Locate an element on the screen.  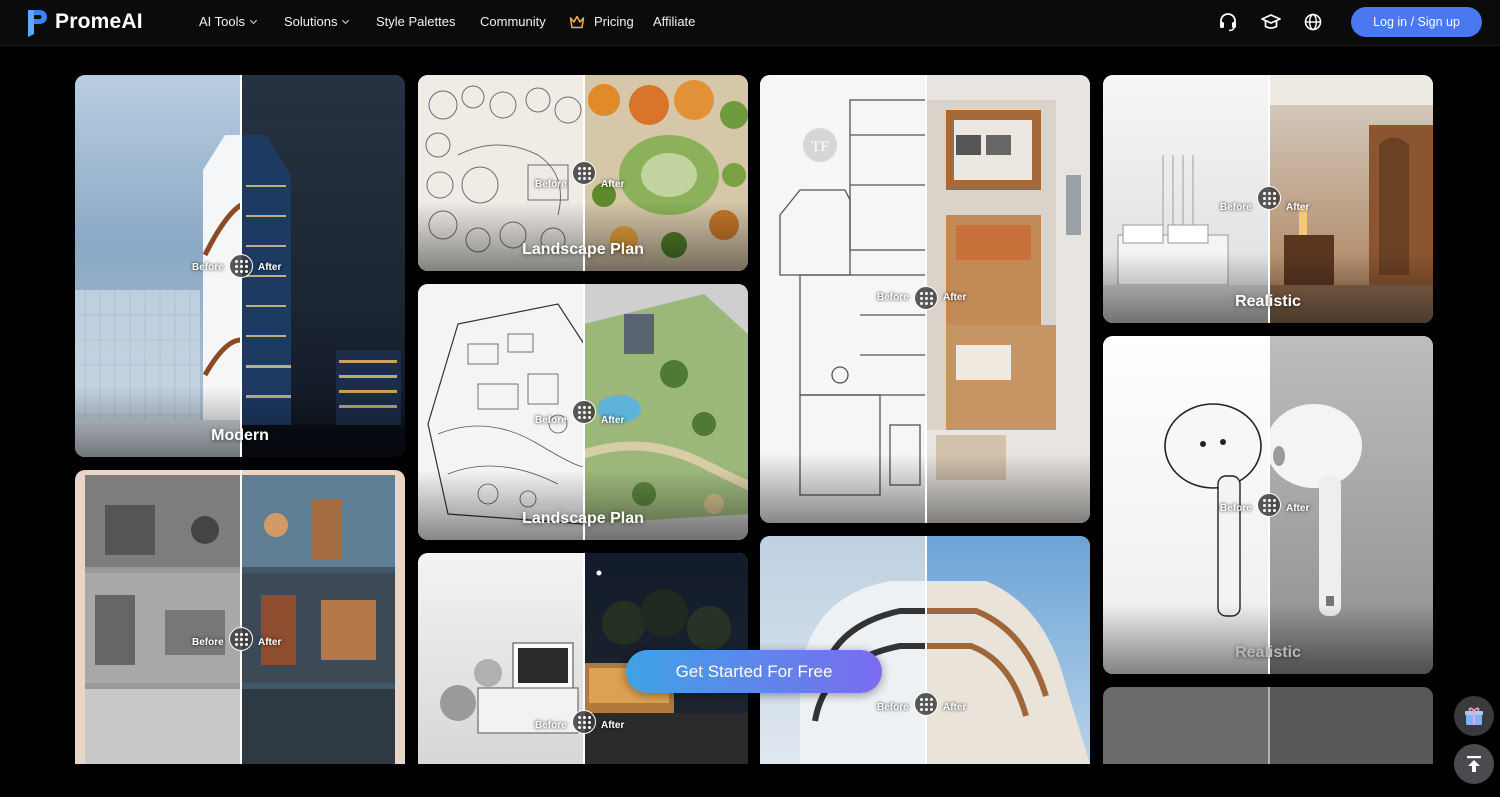
storyboard-color-image is located at coordinates (318, 619).